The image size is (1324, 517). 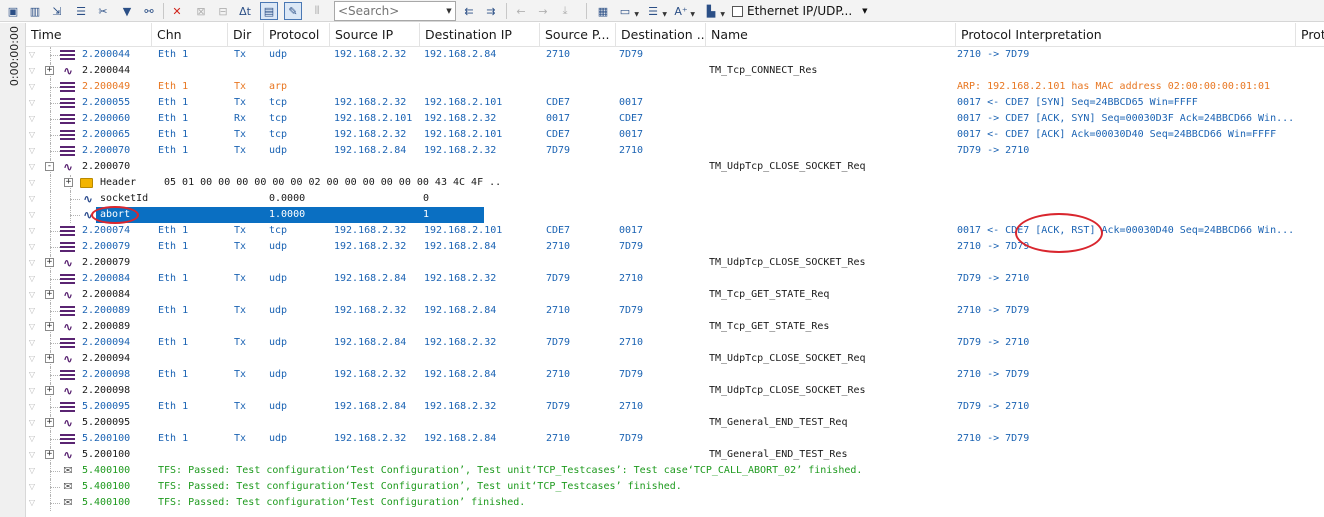 I want to click on search-input, so click(x=395, y=11).